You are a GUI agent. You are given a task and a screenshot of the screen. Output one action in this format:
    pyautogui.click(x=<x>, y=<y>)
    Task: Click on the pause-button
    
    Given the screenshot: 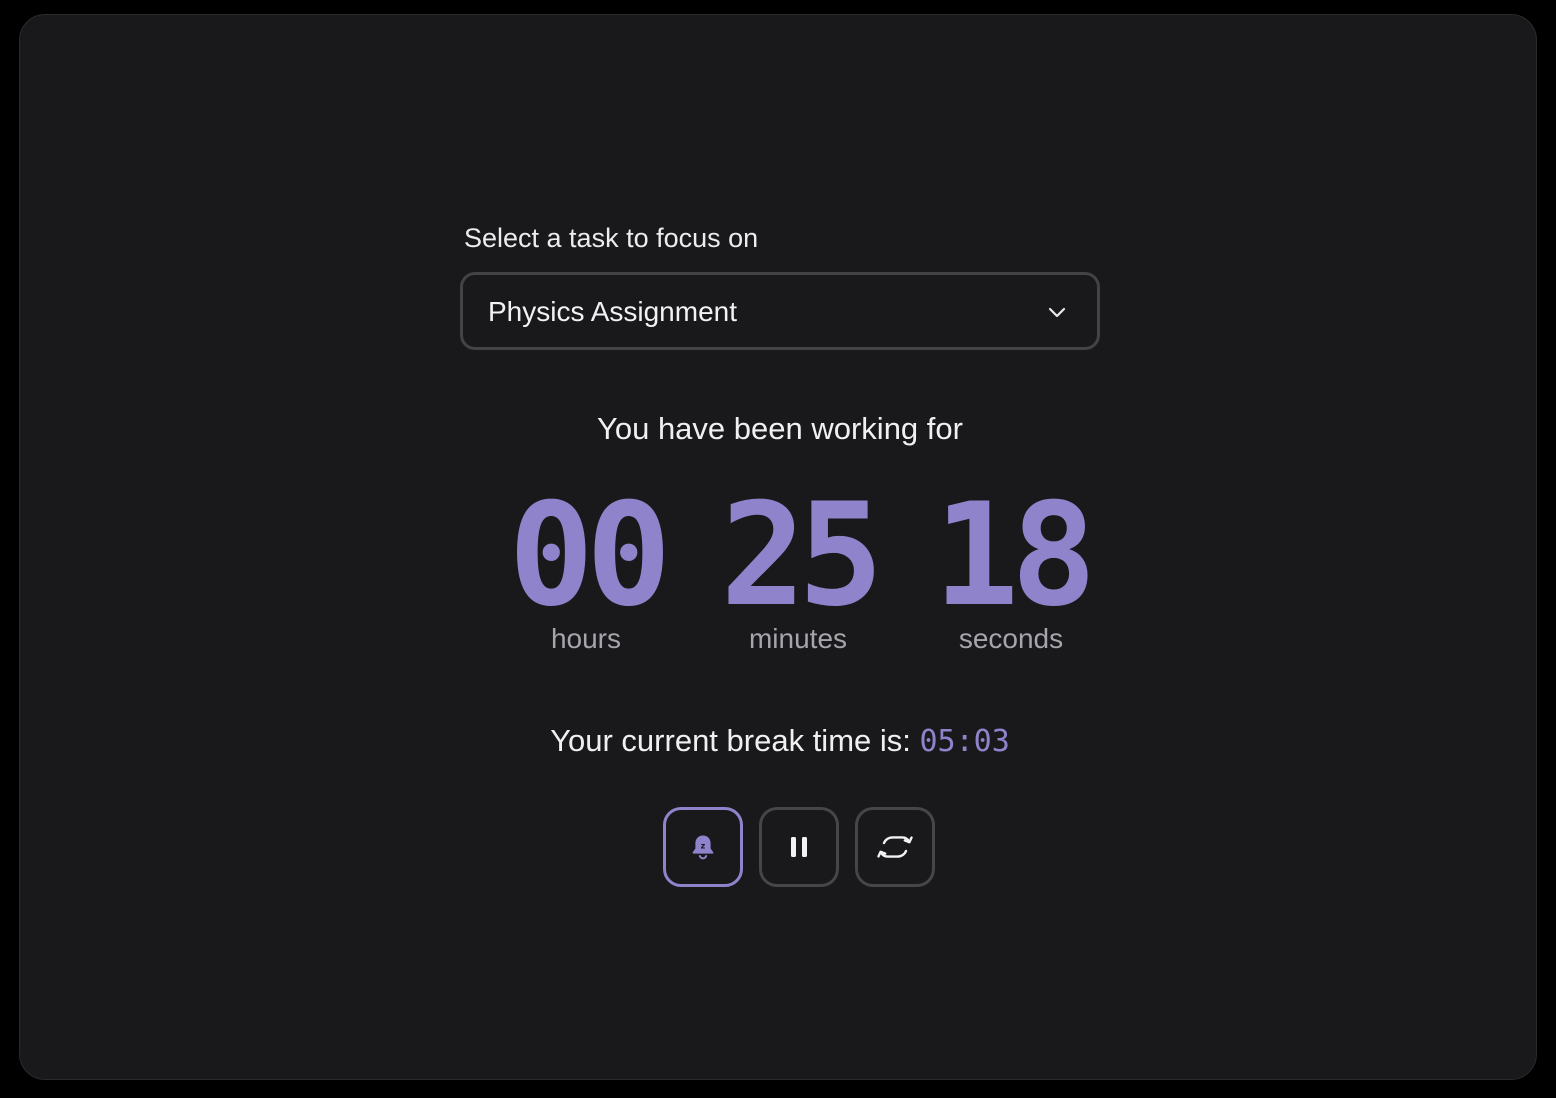 What is the action you would take?
    pyautogui.click(x=799, y=847)
    